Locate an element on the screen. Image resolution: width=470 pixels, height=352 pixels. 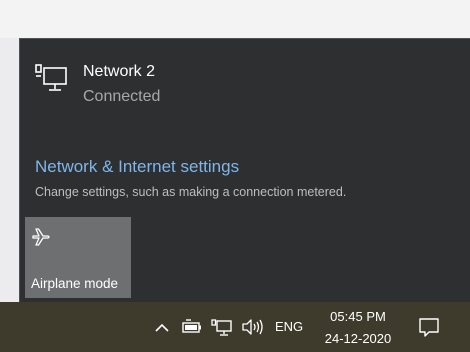
network-name: Network 2 is located at coordinates (119, 71).